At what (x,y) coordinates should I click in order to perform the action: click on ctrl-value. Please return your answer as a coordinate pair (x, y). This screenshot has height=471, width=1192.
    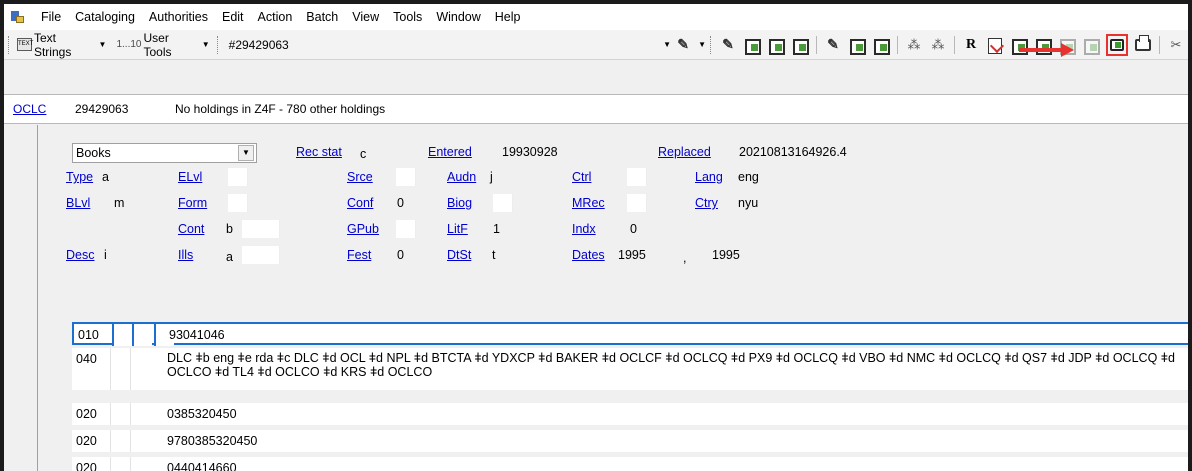
    Looking at the image, I should click on (637, 177).